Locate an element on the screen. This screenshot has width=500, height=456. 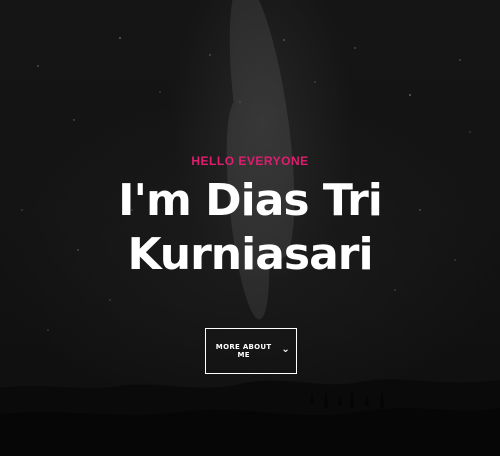
hero-title-line-1: I'm Dias Tri is located at coordinates (250, 200).